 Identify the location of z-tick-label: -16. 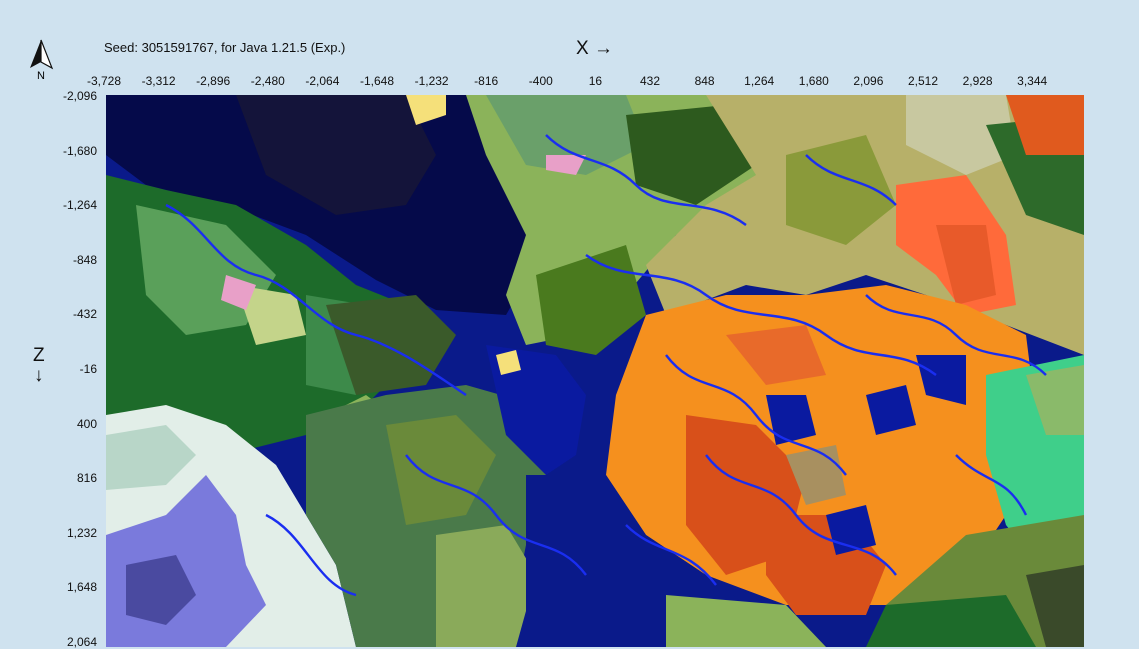
(88, 369).